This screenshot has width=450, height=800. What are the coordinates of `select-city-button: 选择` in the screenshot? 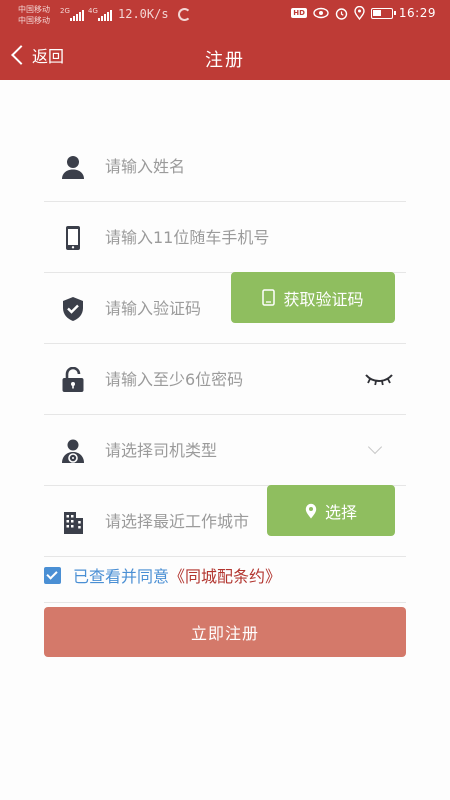 It's located at (331, 510).